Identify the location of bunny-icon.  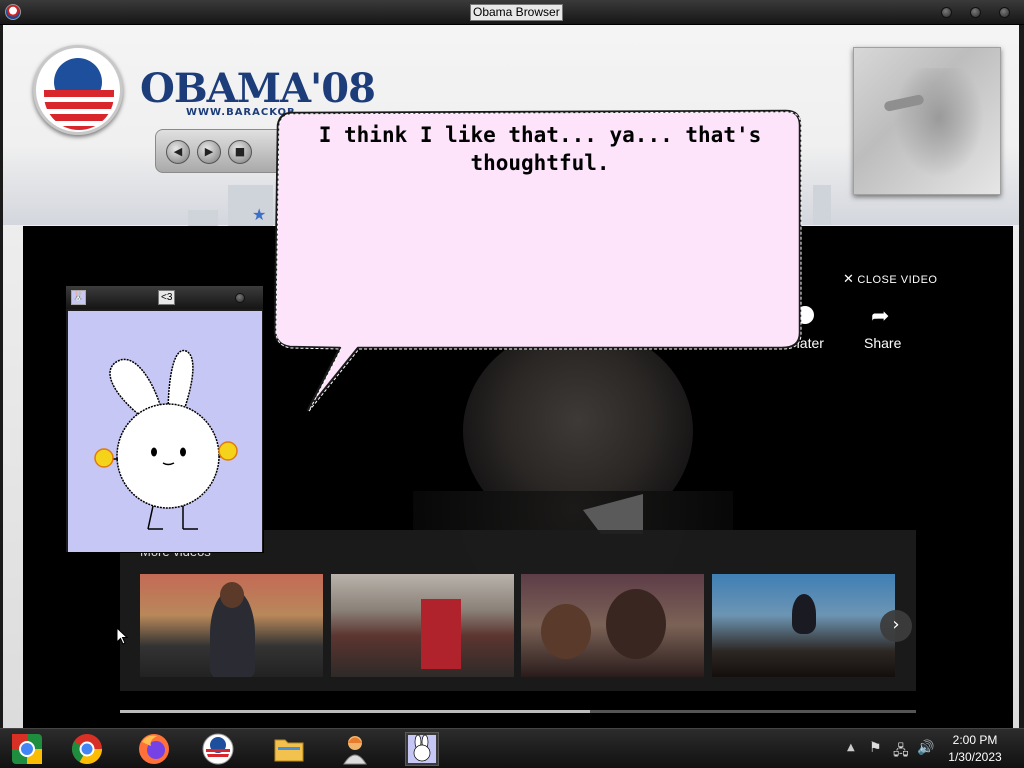
(422, 748).